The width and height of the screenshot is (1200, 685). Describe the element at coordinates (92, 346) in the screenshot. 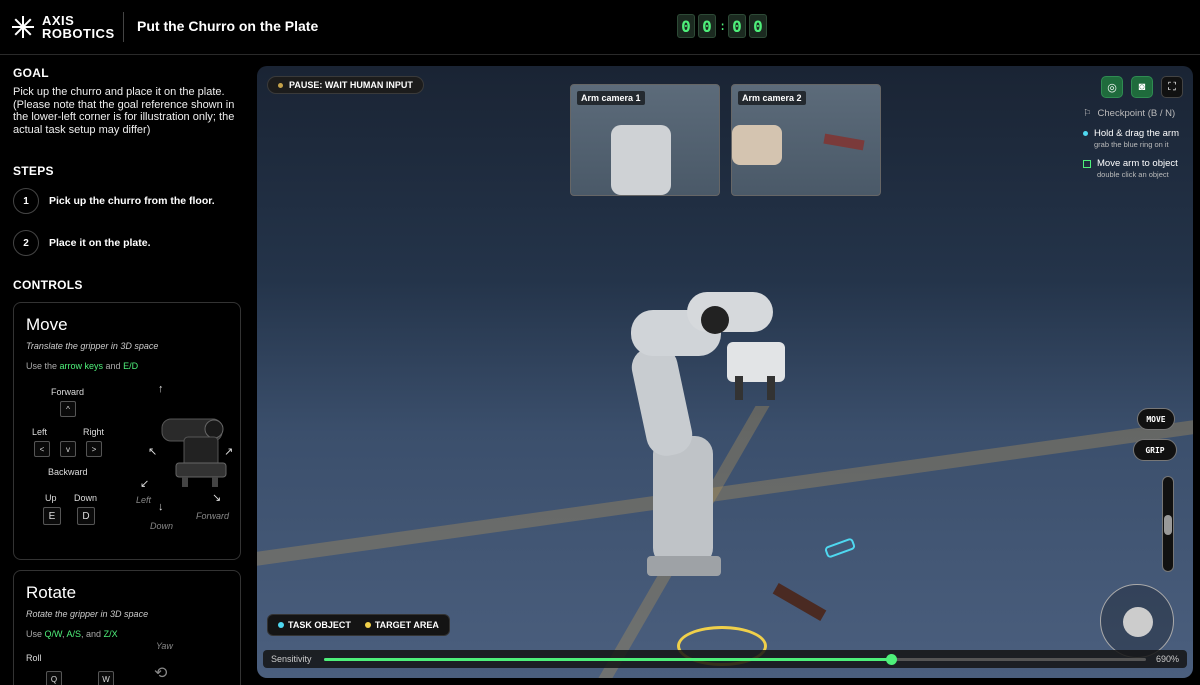

I see `move-subtitle: Translate the gripper in 3D space` at that location.